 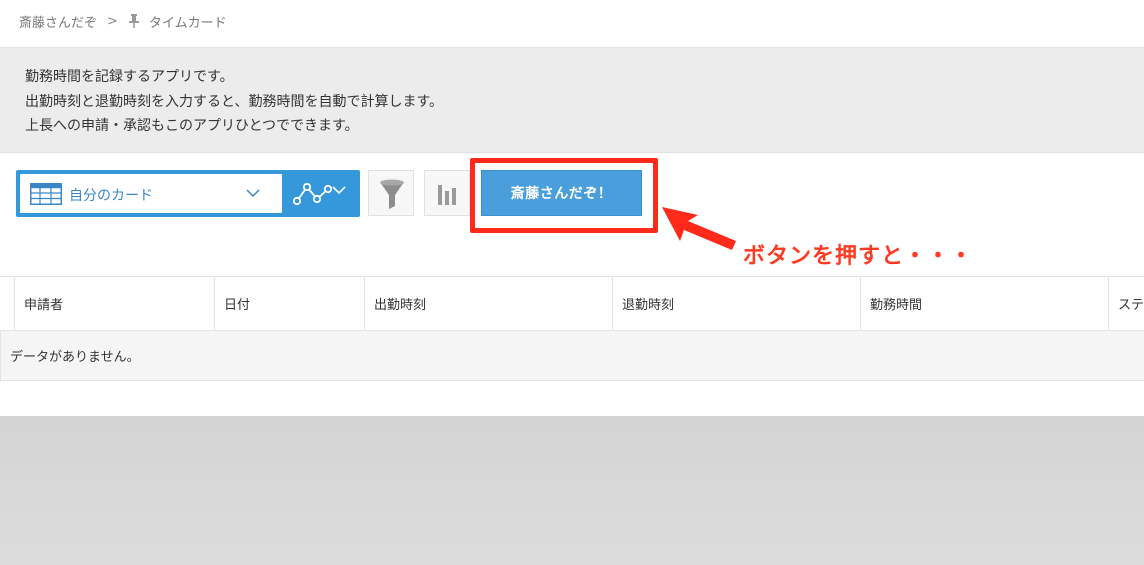 What do you see at coordinates (129, 77) in the screenshot?
I see `description-line: 勤務時間を記録するアプリです。` at bounding box center [129, 77].